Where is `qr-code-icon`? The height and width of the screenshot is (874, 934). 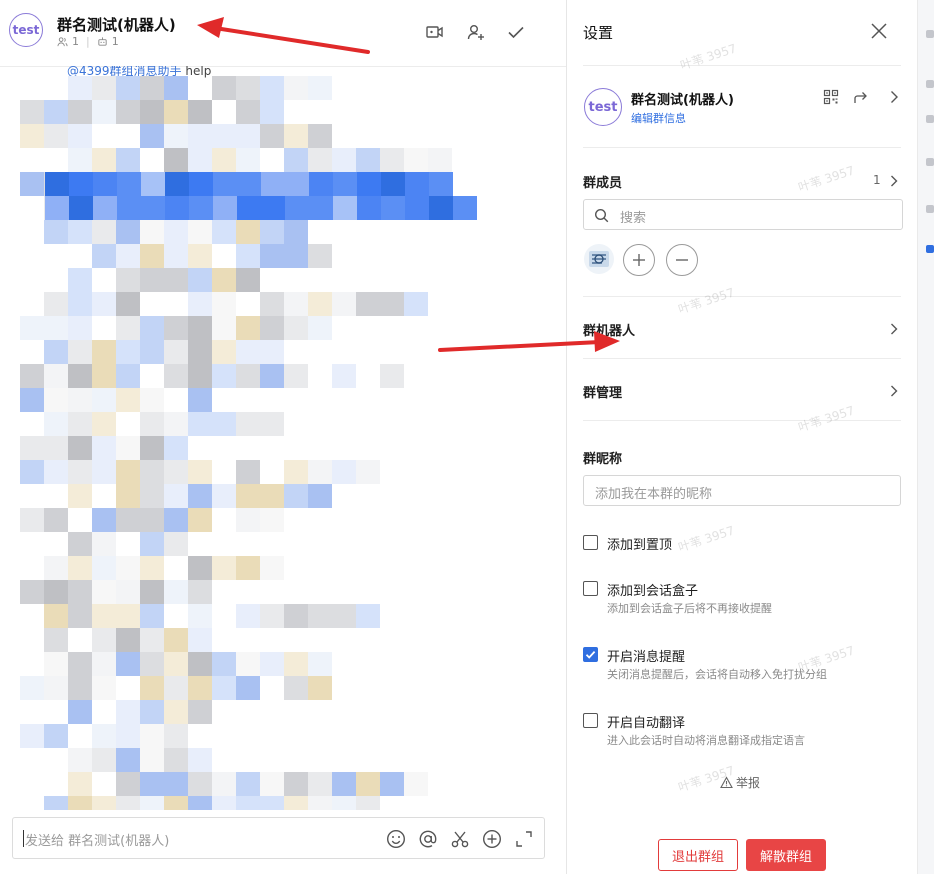
qr-code-icon is located at coordinates (831, 97).